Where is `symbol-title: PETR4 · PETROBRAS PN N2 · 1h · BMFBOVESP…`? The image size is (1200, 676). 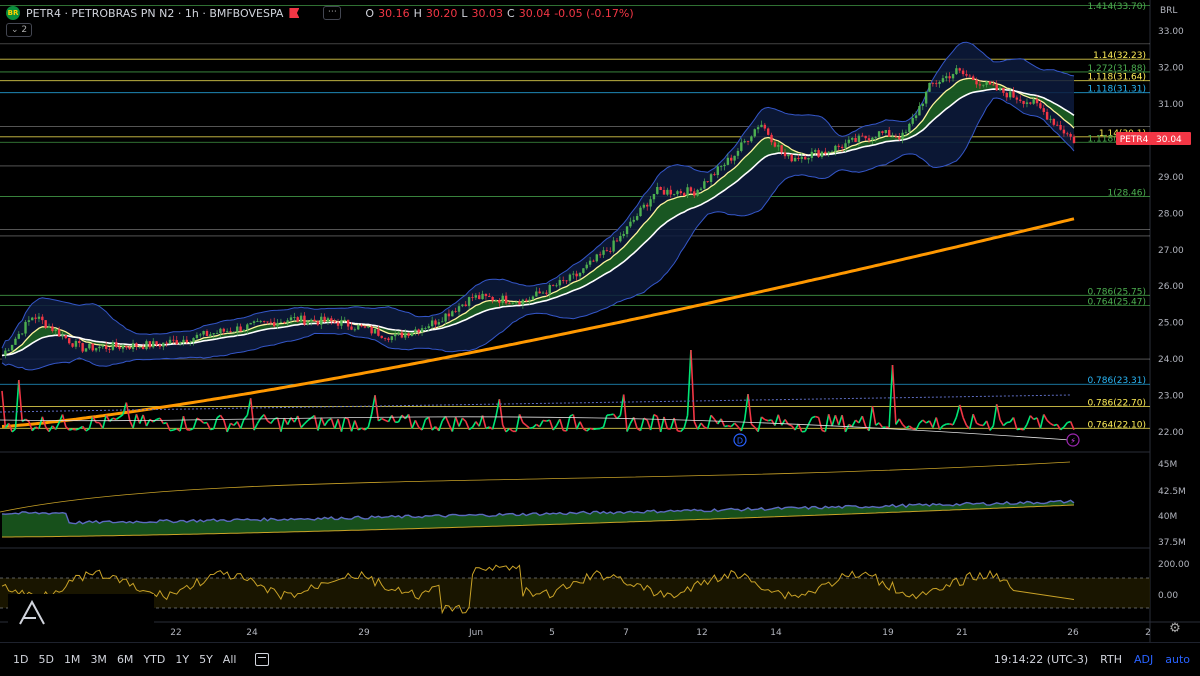 symbol-title: PETR4 · PETROBRAS PN N2 · 1h · BMFBOVESP… is located at coordinates (154, 13).